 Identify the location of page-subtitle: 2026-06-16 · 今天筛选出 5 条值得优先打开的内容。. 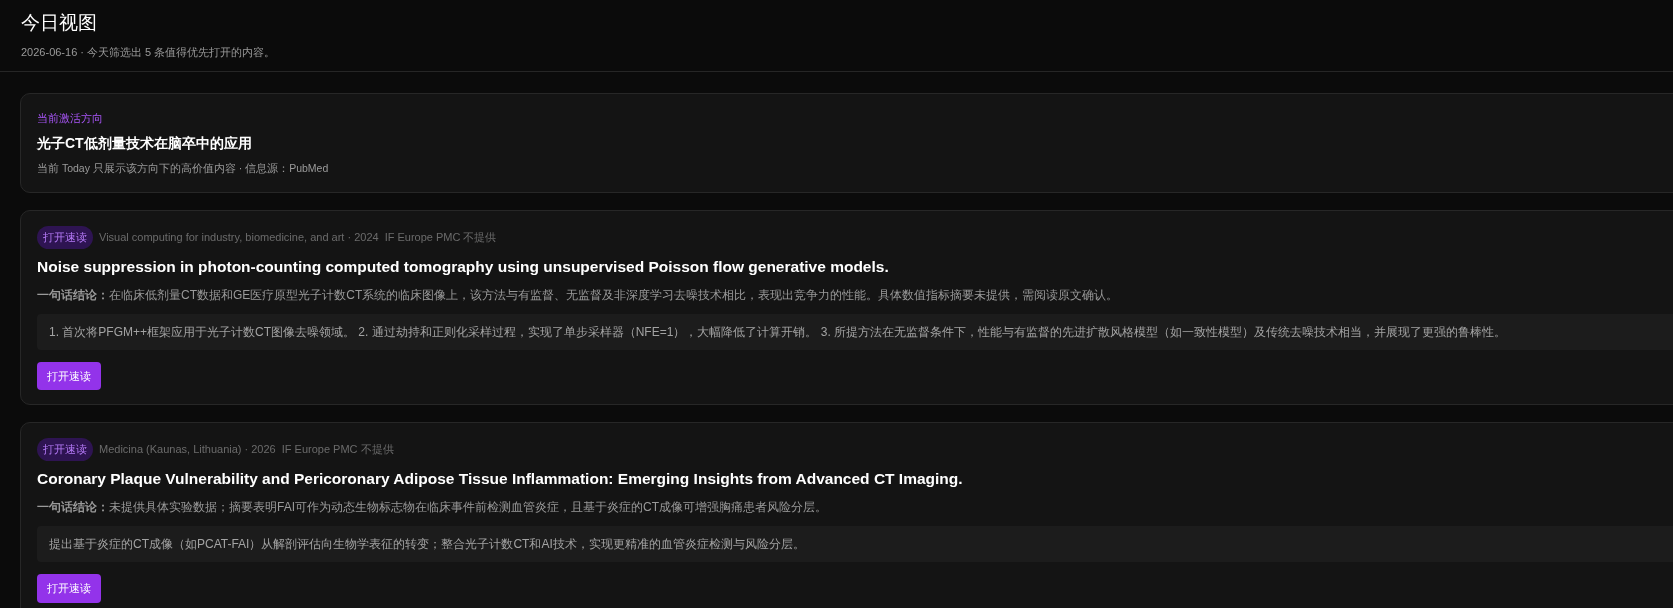
(149, 52).